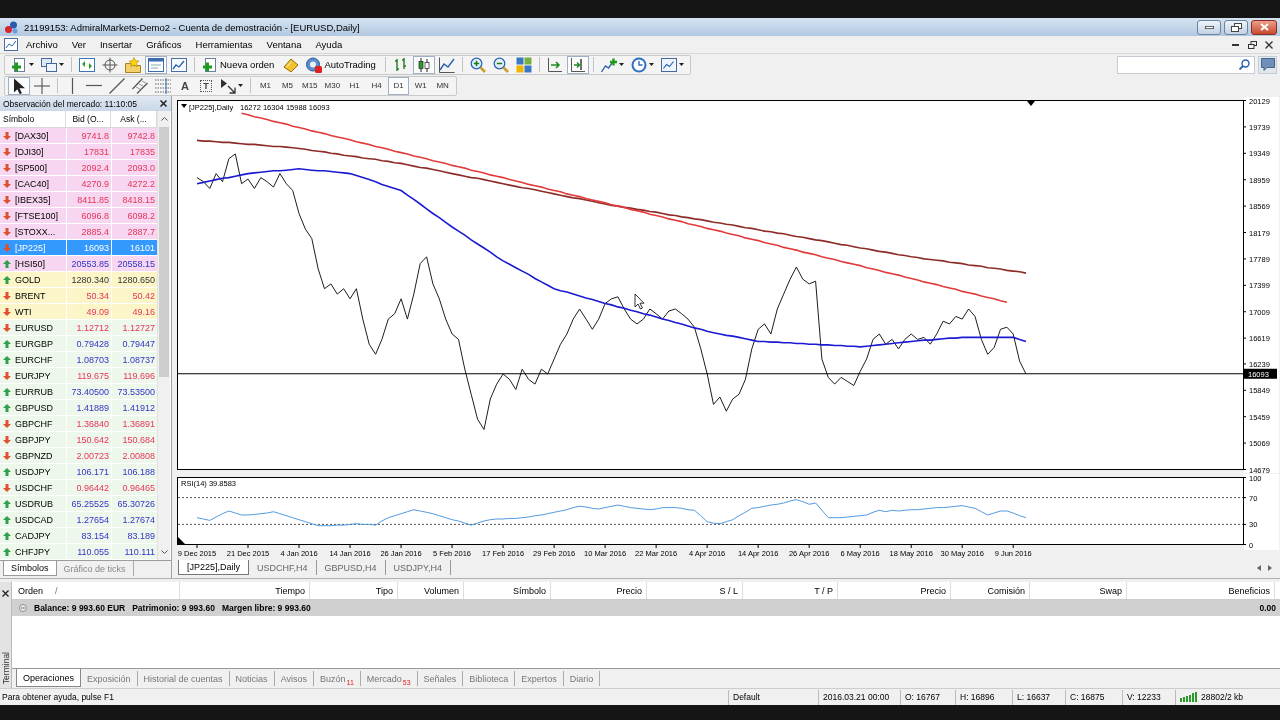 The image size is (1280, 720). What do you see at coordinates (489, 678) in the screenshot?
I see `terminal-tab: Biblioteca` at bounding box center [489, 678].